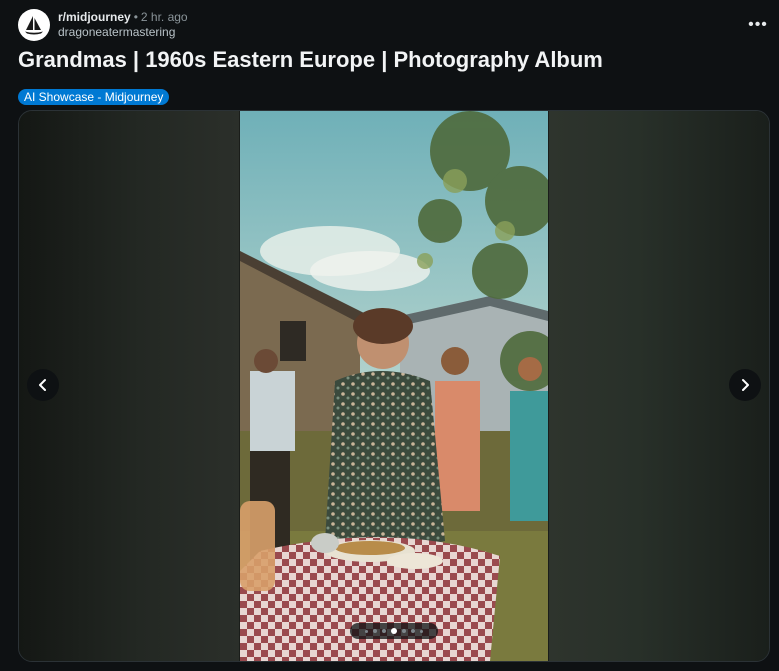 The height and width of the screenshot is (671, 779). I want to click on gallery-pagination, so click(394, 631).